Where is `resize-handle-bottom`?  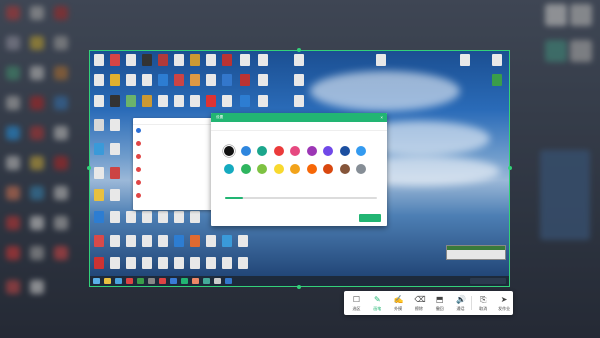
resize-handle-bottom is located at coordinates (299, 287).